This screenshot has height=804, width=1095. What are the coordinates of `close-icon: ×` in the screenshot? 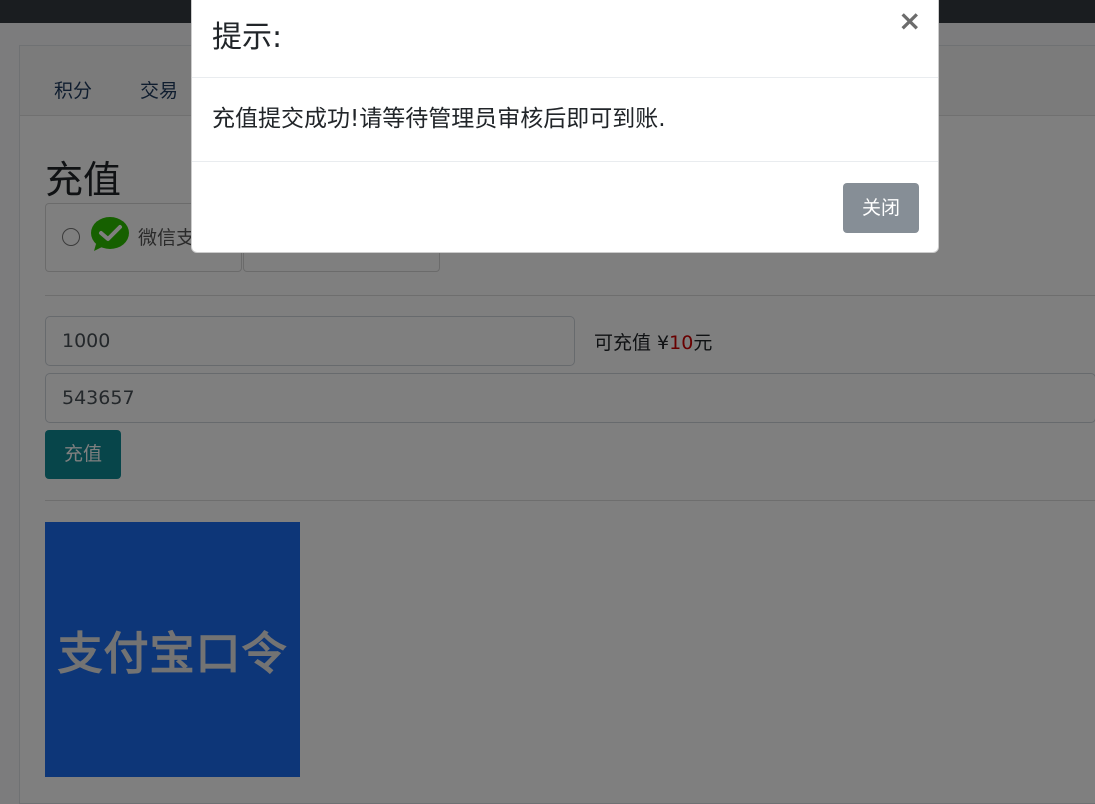 It's located at (909, 21).